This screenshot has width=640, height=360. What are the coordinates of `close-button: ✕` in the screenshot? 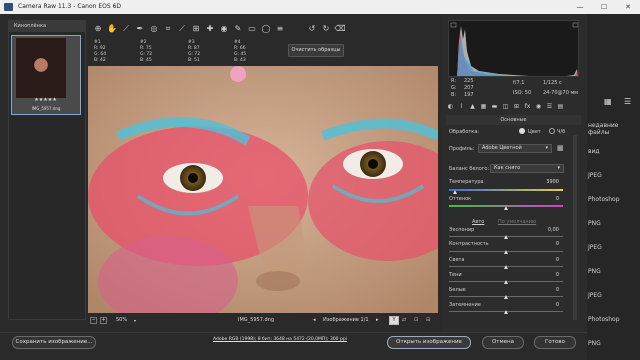 It's located at (628, 7).